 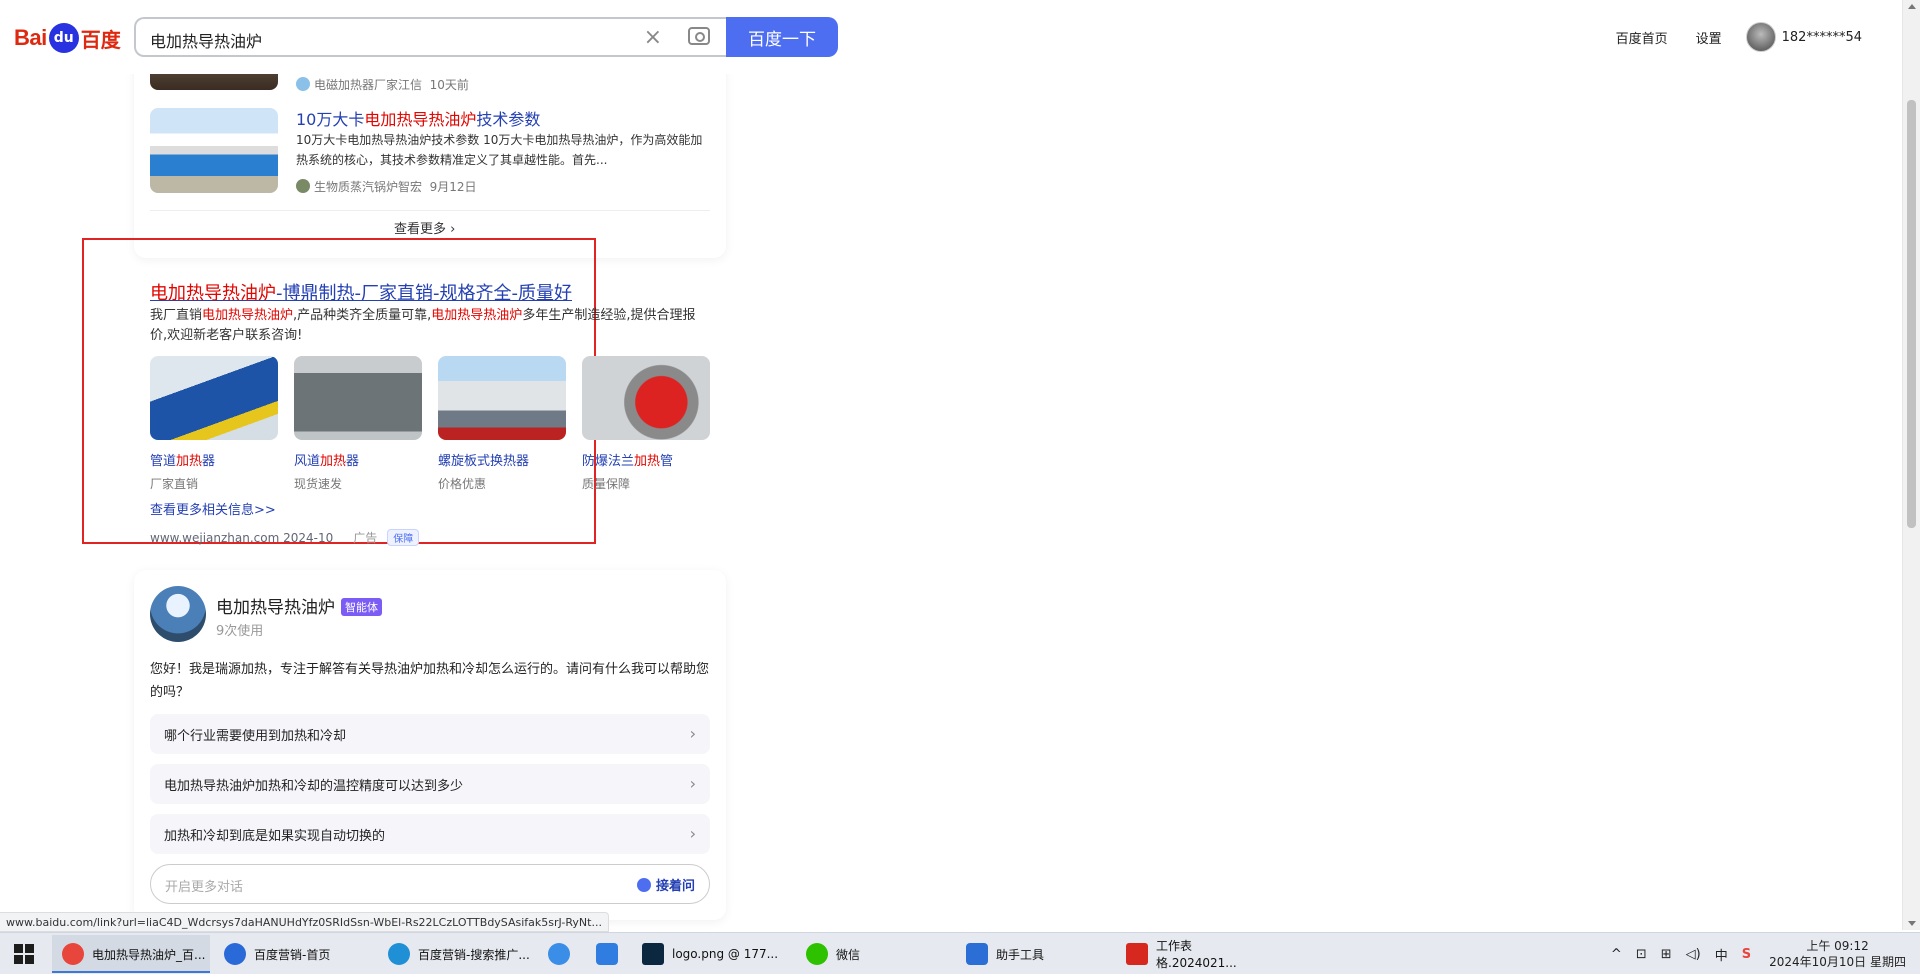 What do you see at coordinates (235, 954) in the screenshot?
I see `baidu-app-icon` at bounding box center [235, 954].